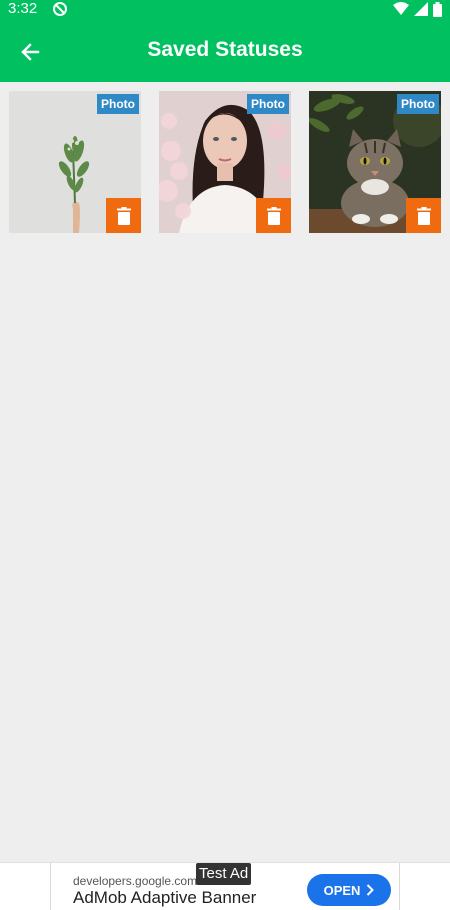 The height and width of the screenshot is (910, 450). I want to click on back-button, so click(30, 52).